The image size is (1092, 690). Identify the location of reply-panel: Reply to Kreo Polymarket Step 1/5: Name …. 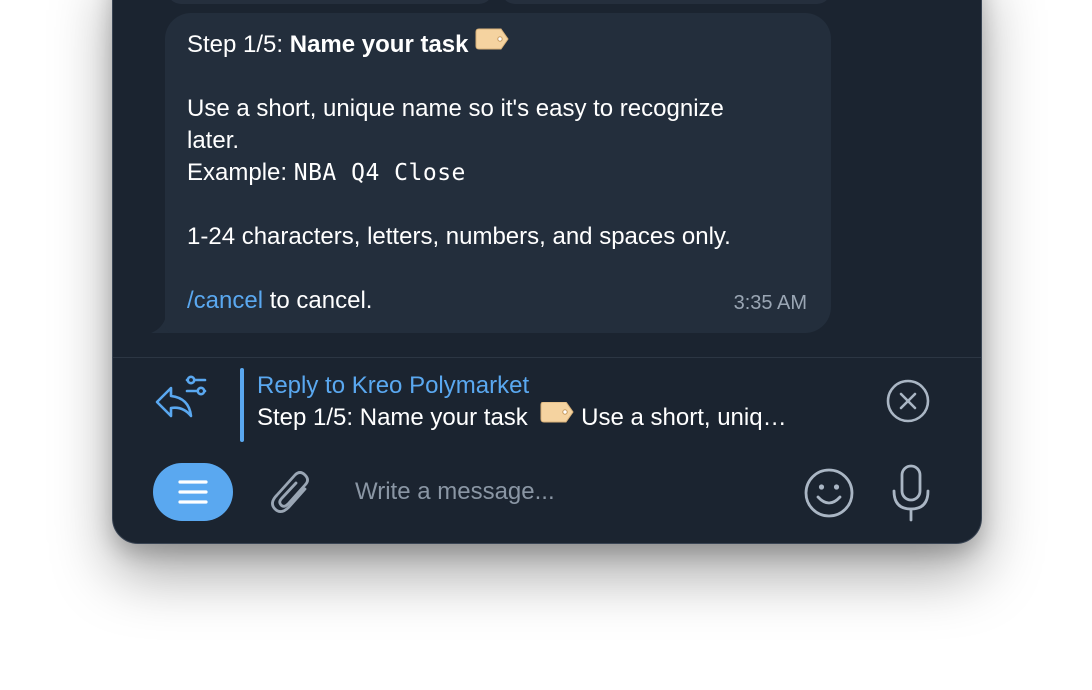
(547, 403).